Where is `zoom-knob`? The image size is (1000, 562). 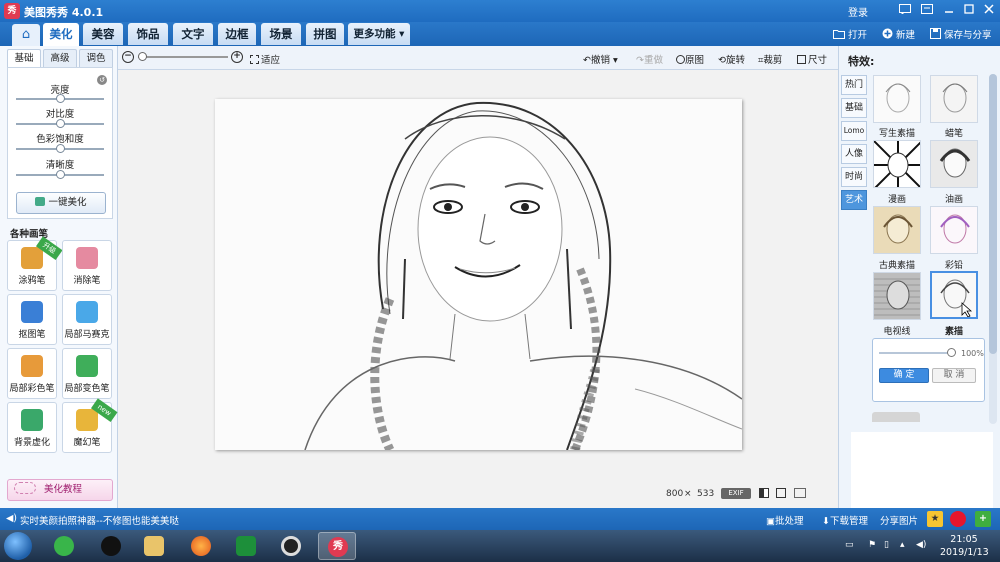
zoom-knob is located at coordinates (142, 56).